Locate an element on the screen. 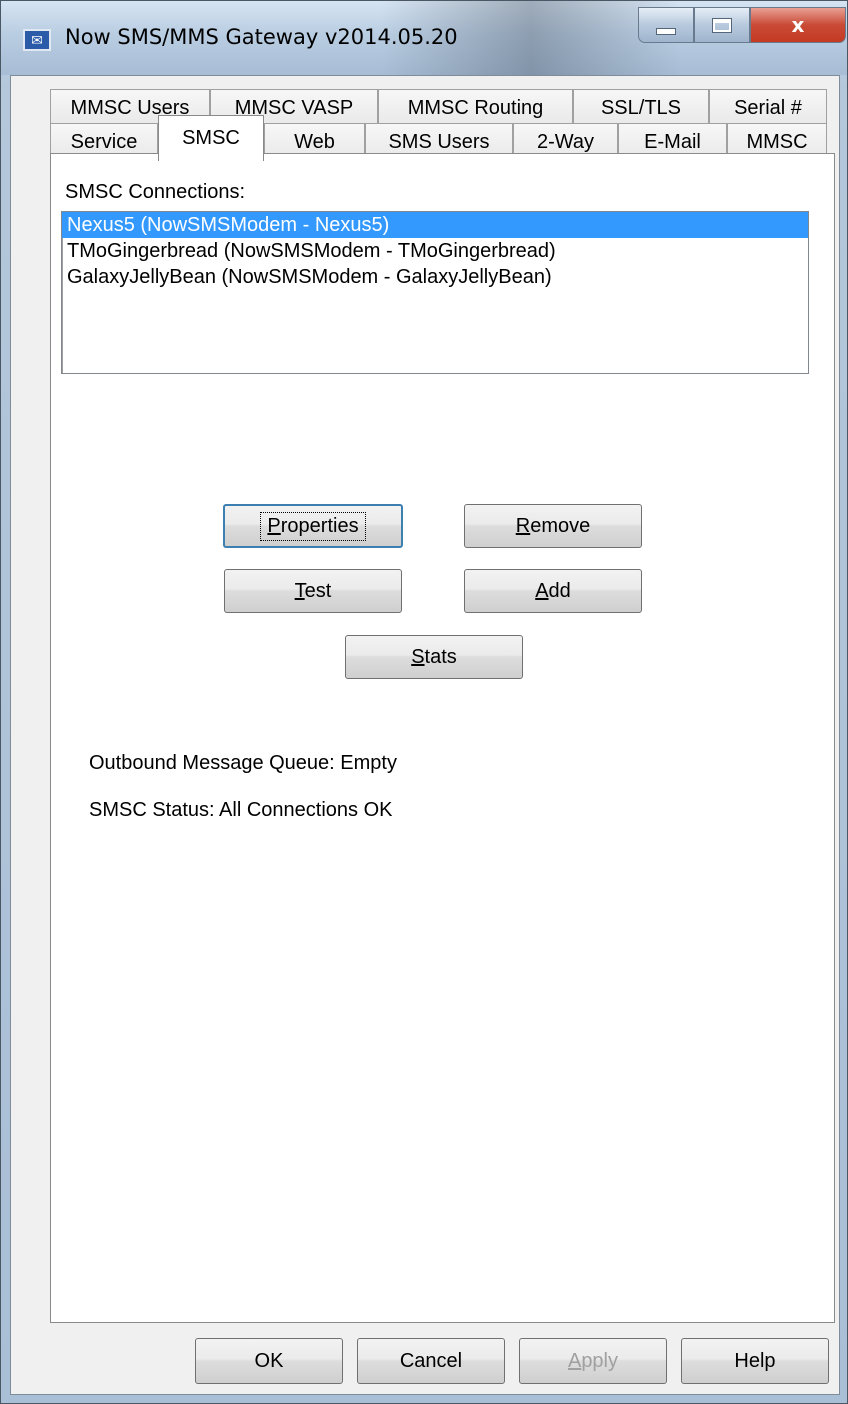 The image size is (848, 1404). minimize-icon is located at coordinates (666, 31).